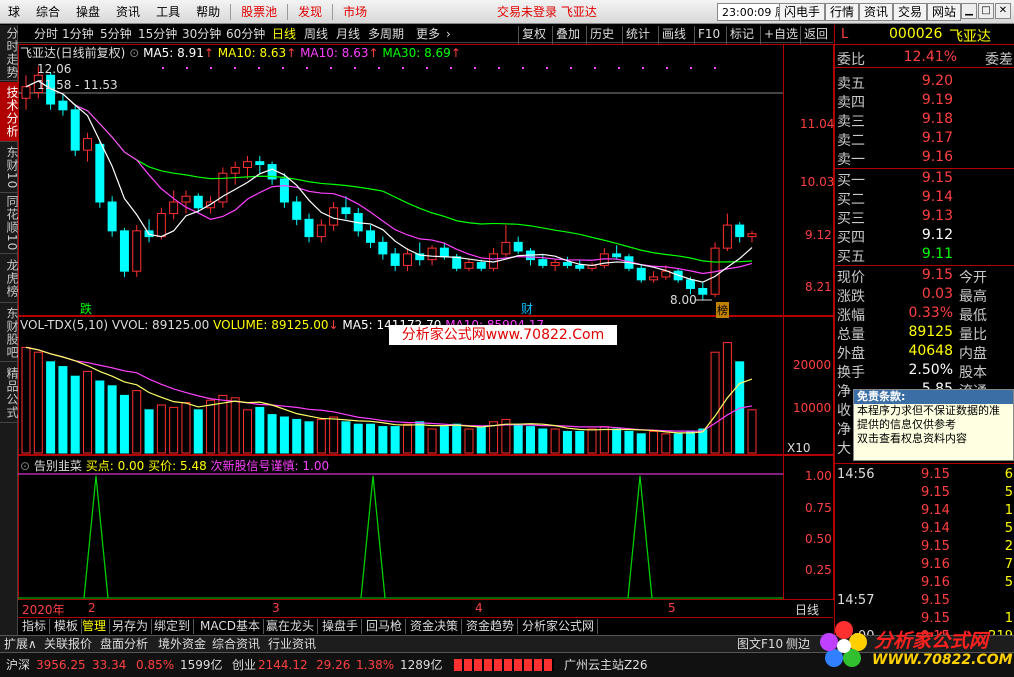 The width and height of the screenshot is (1014, 677). What do you see at coordinates (924, 158) in the screenshot?
I see `ask-row: 卖一 9.16` at bounding box center [924, 158].